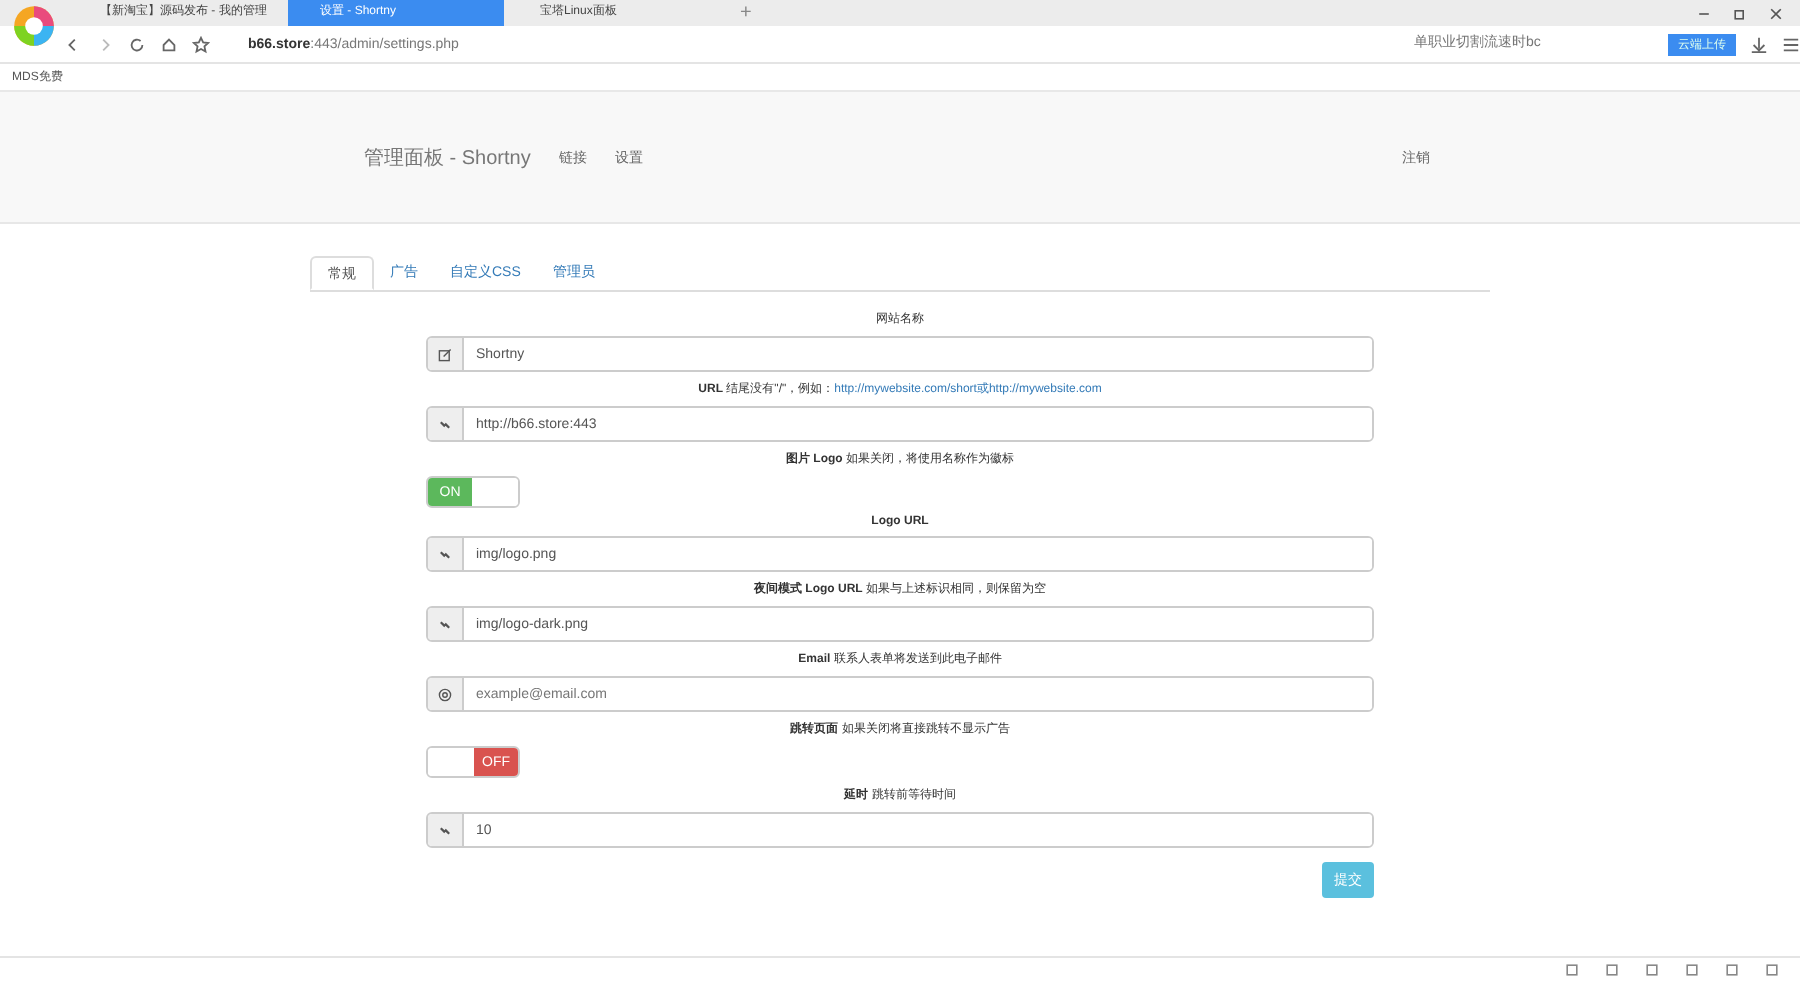 The image size is (1800, 982). Describe the element at coordinates (445, 354) in the screenshot. I see `edit-icon` at that location.